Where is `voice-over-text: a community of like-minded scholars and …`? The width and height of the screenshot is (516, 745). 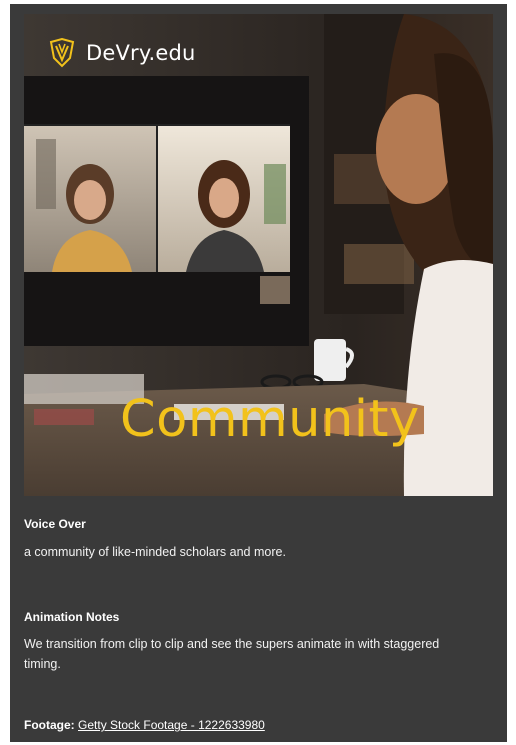 voice-over-text: a community of like-minded scholars and … is located at coordinates (155, 552).